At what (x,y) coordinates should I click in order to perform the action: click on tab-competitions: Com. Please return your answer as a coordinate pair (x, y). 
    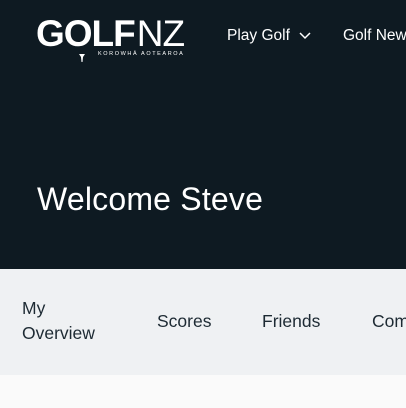
    Looking at the image, I should click on (389, 321).